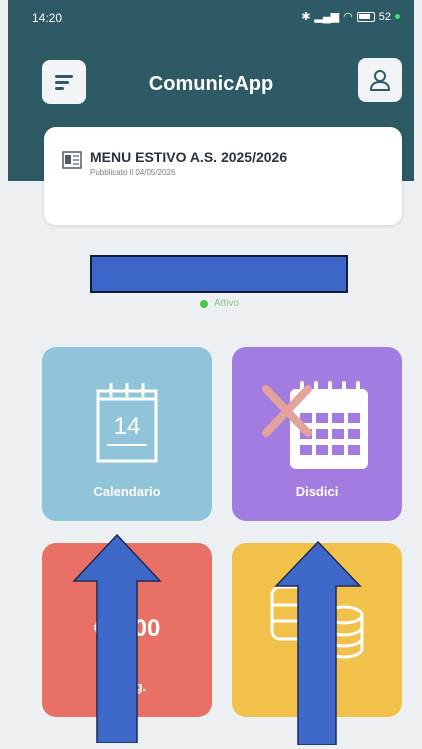 Image resolution: width=422 pixels, height=749 pixels. I want to click on status-dot-icon, so click(204, 303).